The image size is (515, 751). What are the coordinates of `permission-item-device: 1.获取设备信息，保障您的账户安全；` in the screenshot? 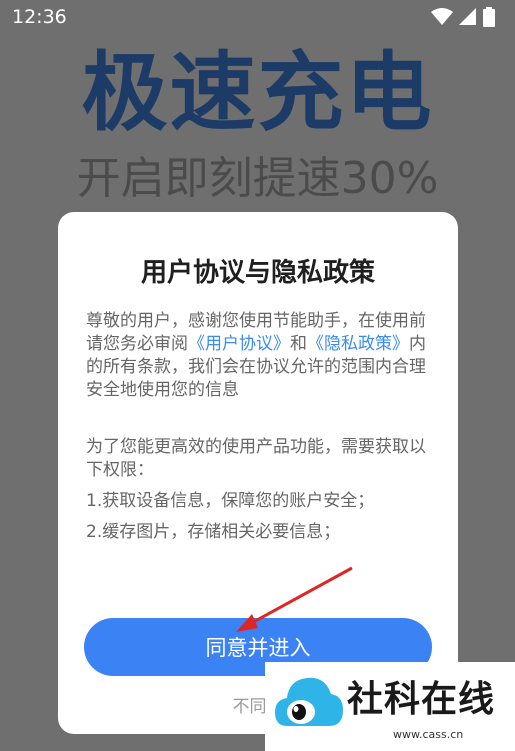 It's located at (230, 501).